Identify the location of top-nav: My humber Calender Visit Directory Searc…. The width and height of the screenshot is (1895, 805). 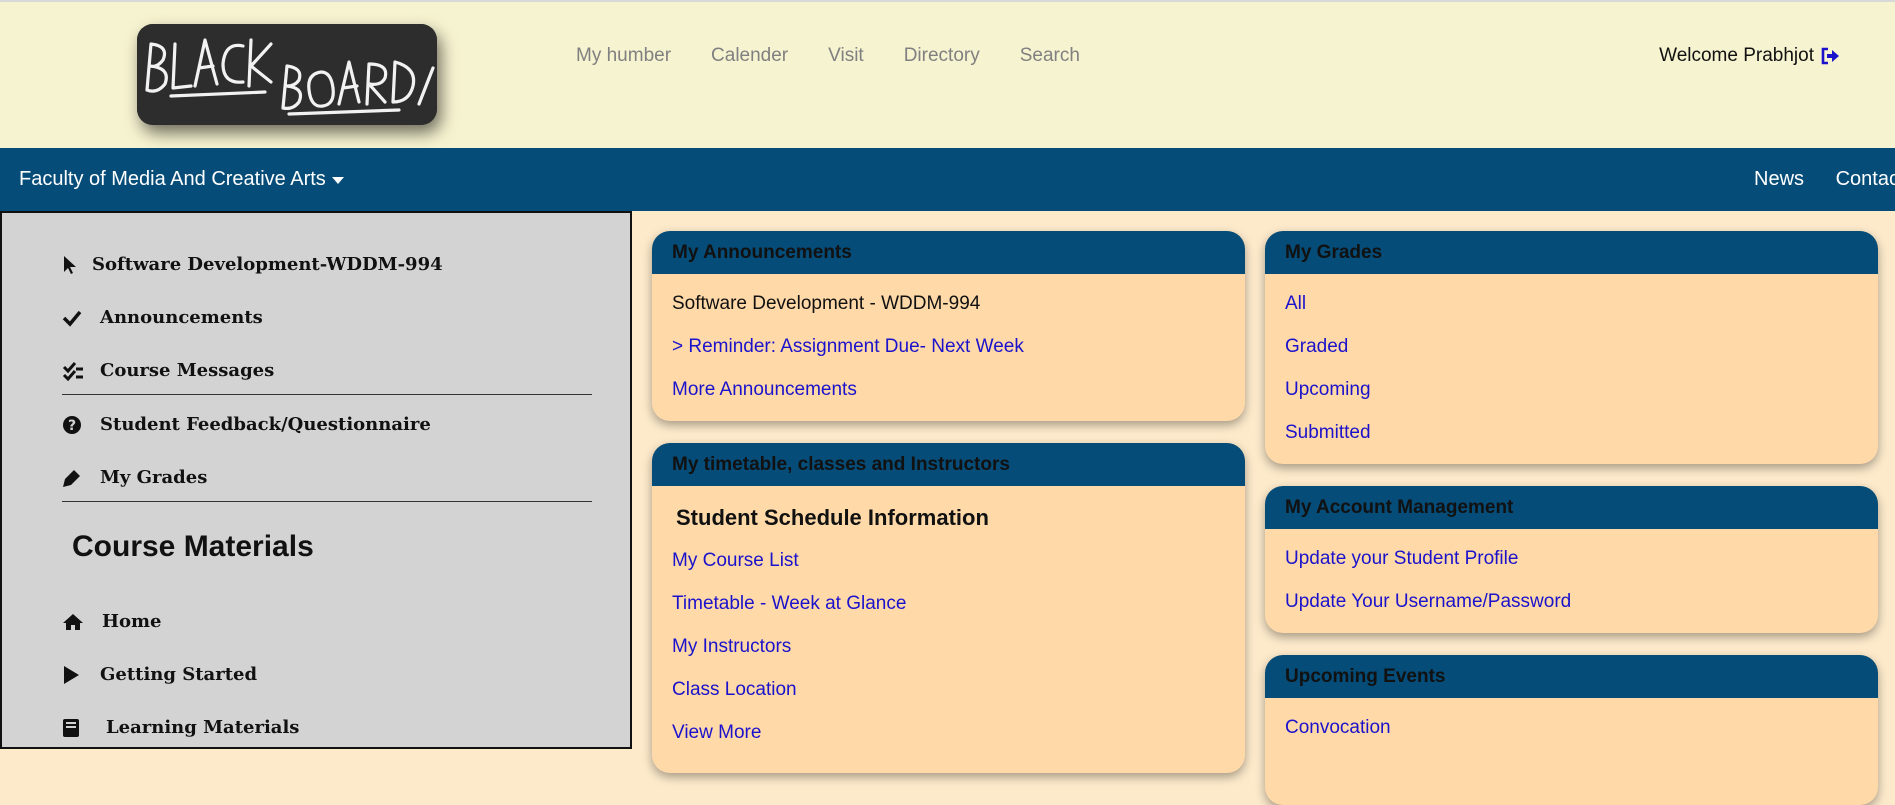
(848, 56).